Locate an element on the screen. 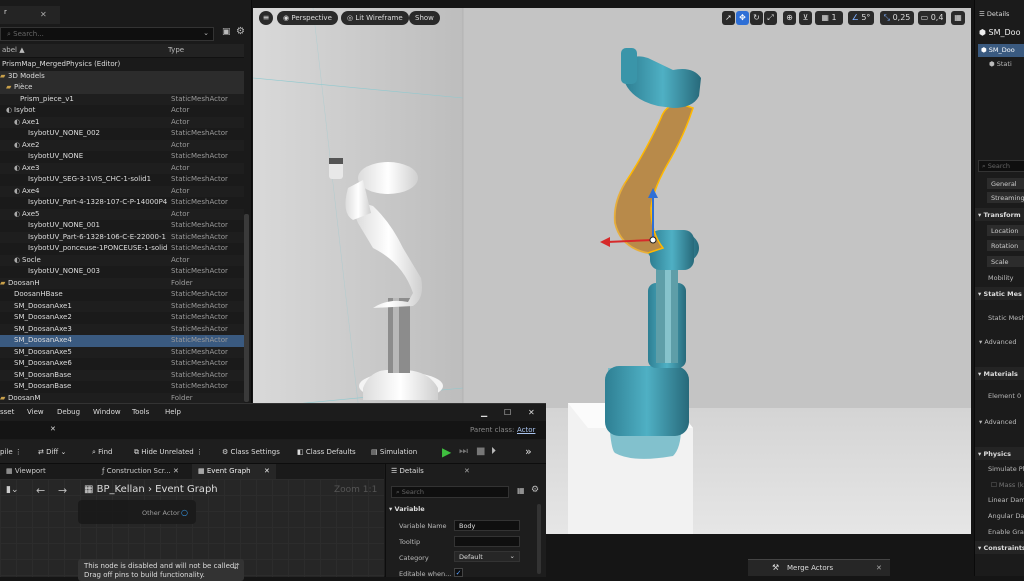 This screenshot has width=1024, height=581. outliner-row: Prism_piece_v1 StaticMeshActor is located at coordinates (122, 99).